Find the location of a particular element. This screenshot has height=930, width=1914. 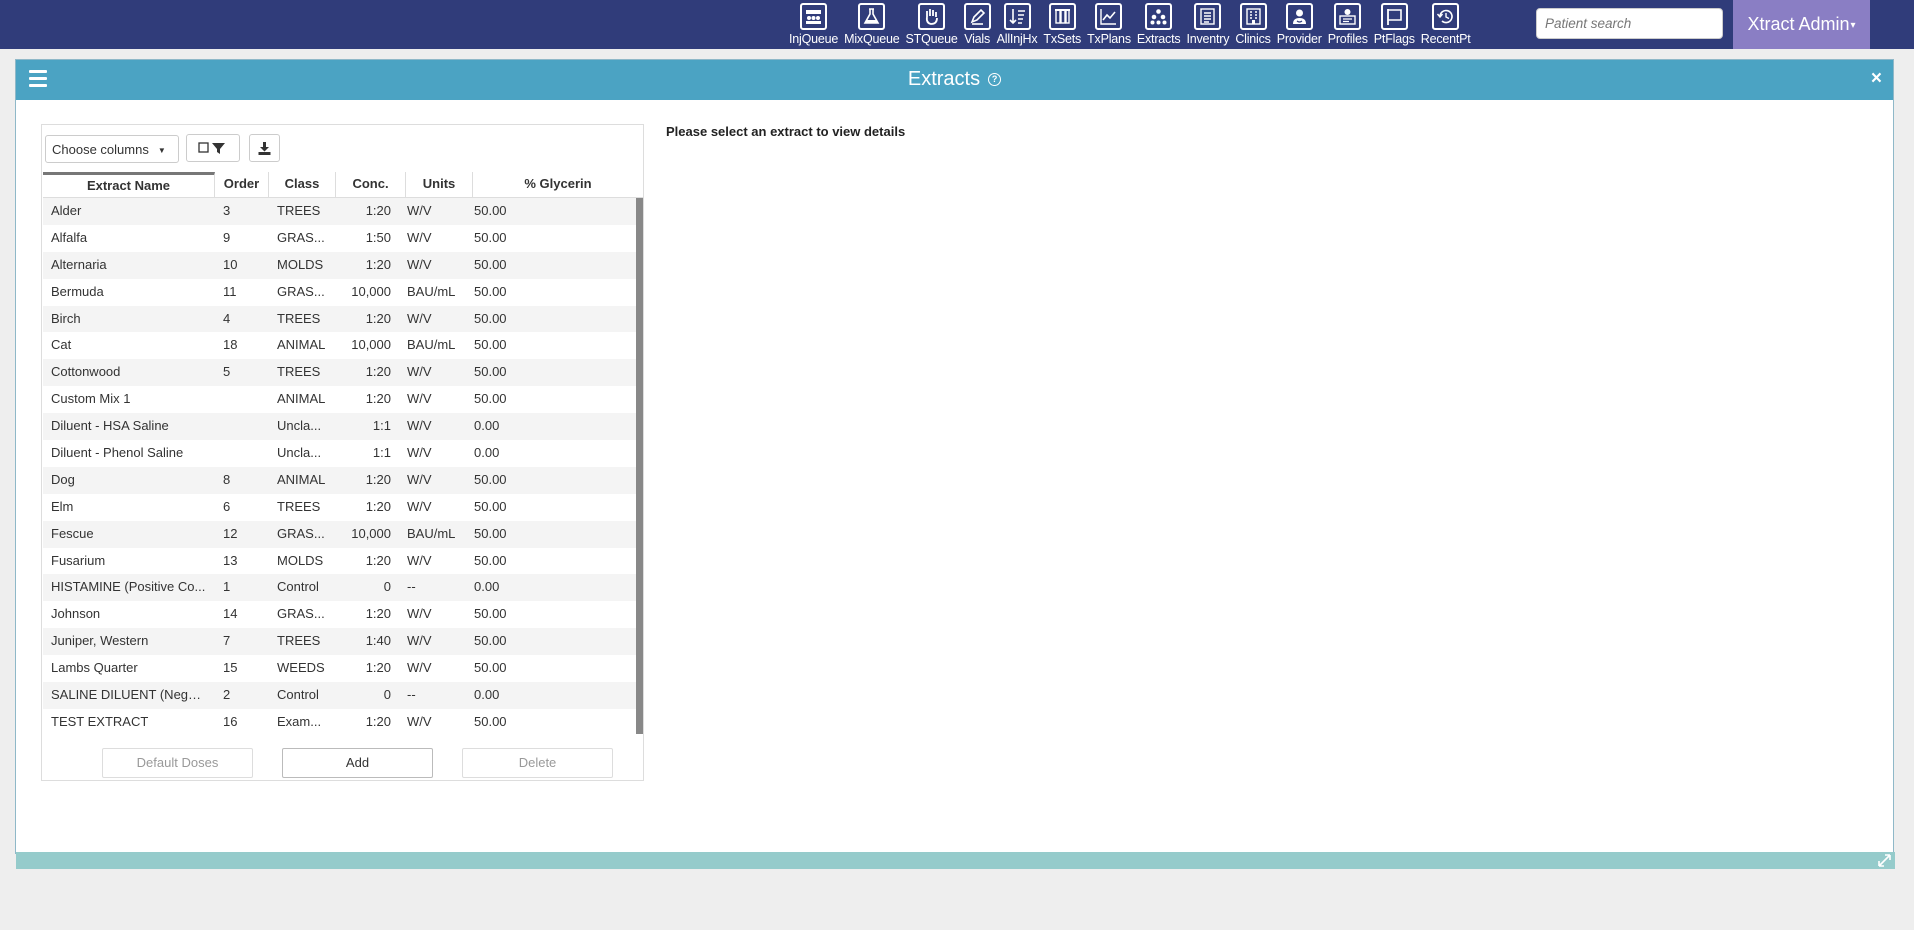

cell-extract-name: Alder is located at coordinates (66, 210).